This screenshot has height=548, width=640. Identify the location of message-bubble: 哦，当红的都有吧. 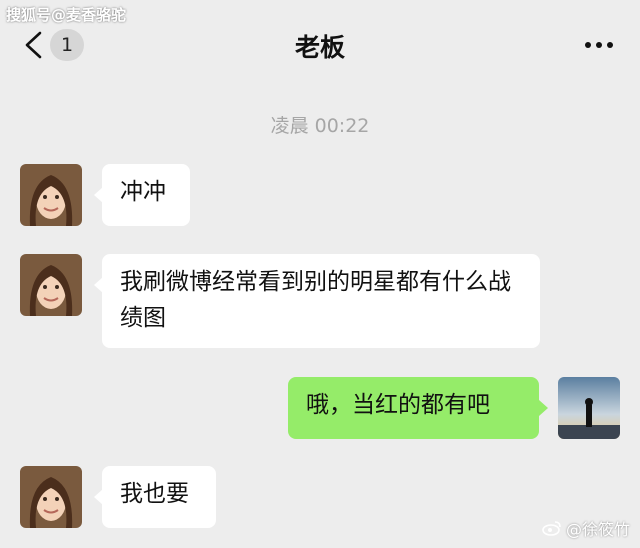
(413, 408).